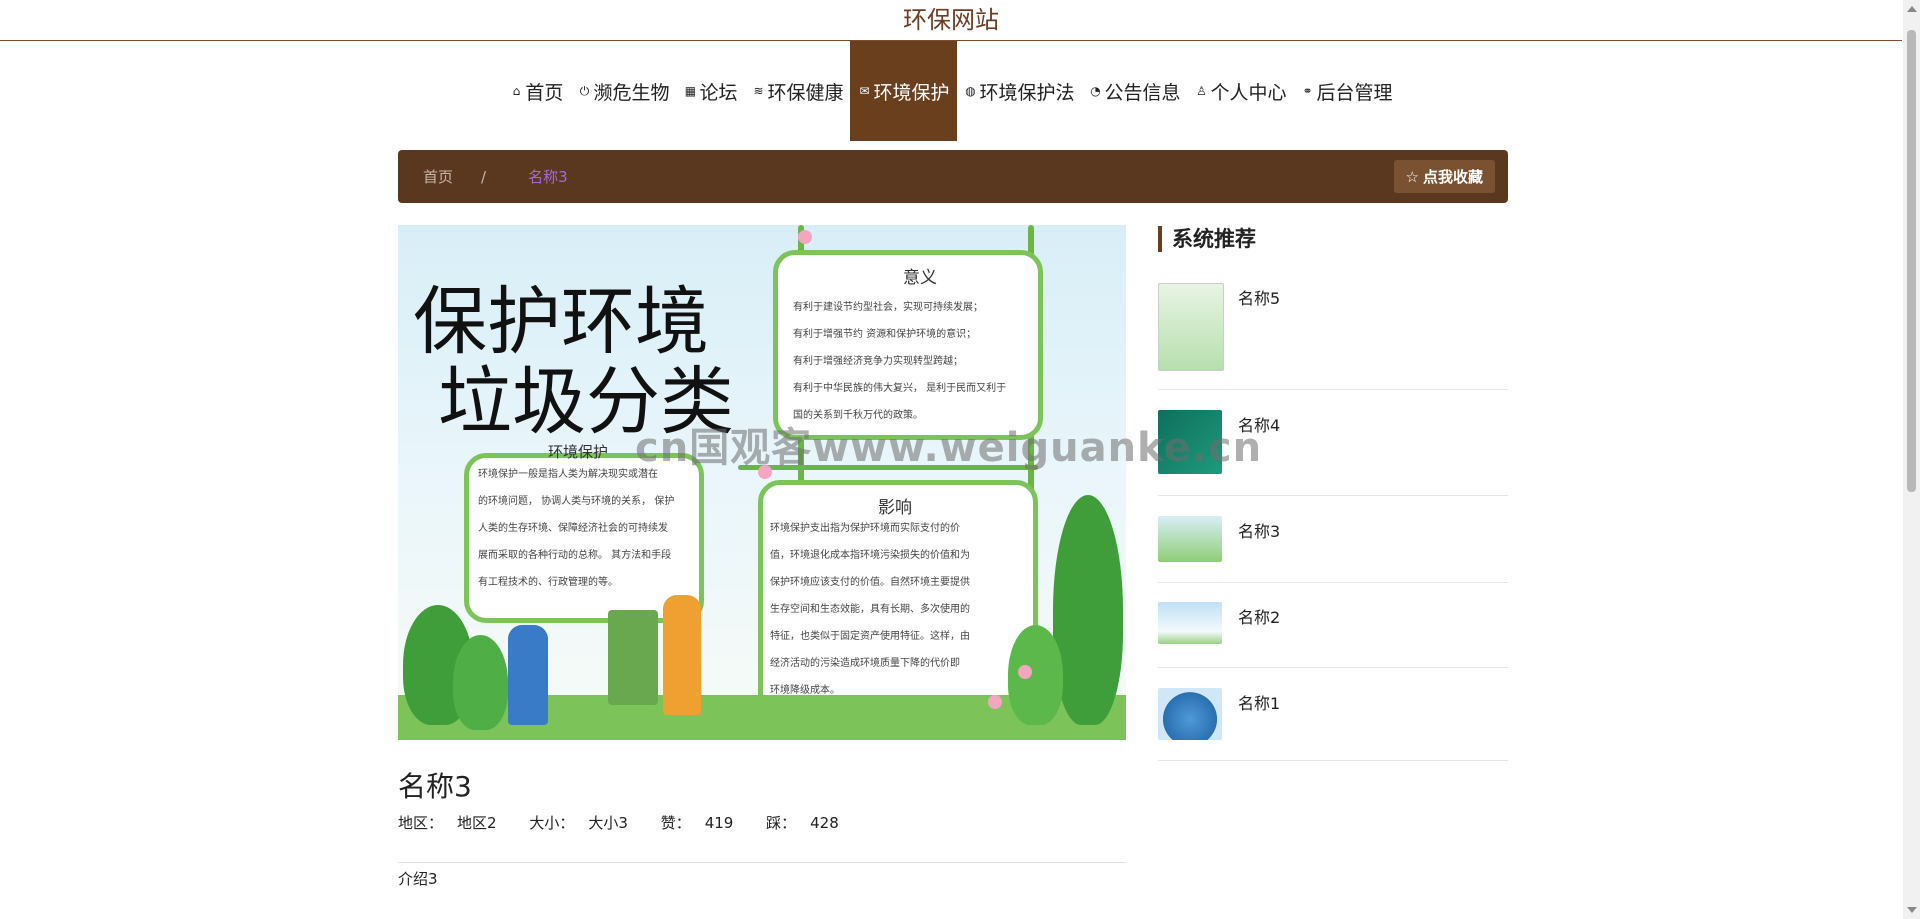  I want to click on user-icon: ♙, so click(1201, 91).